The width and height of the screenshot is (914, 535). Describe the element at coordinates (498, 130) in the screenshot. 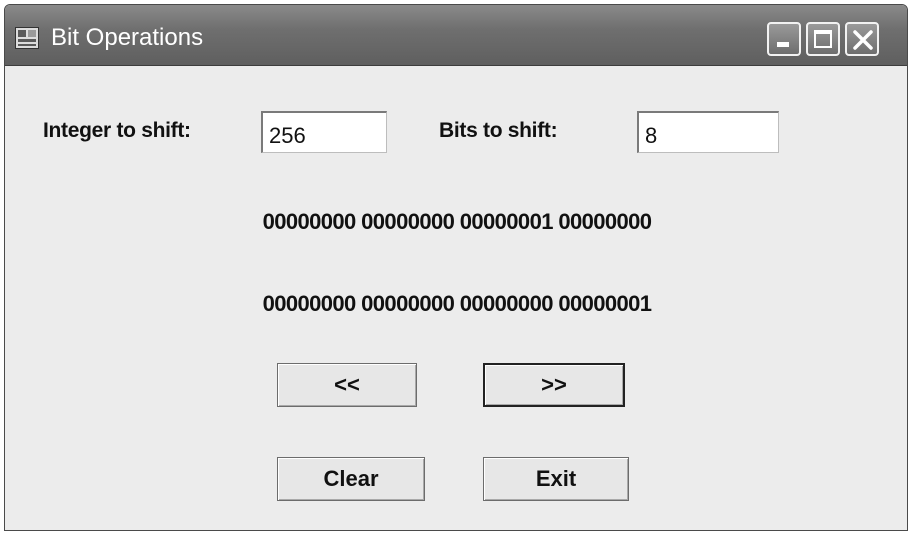

I see `bits-label: Bits to shift:` at that location.